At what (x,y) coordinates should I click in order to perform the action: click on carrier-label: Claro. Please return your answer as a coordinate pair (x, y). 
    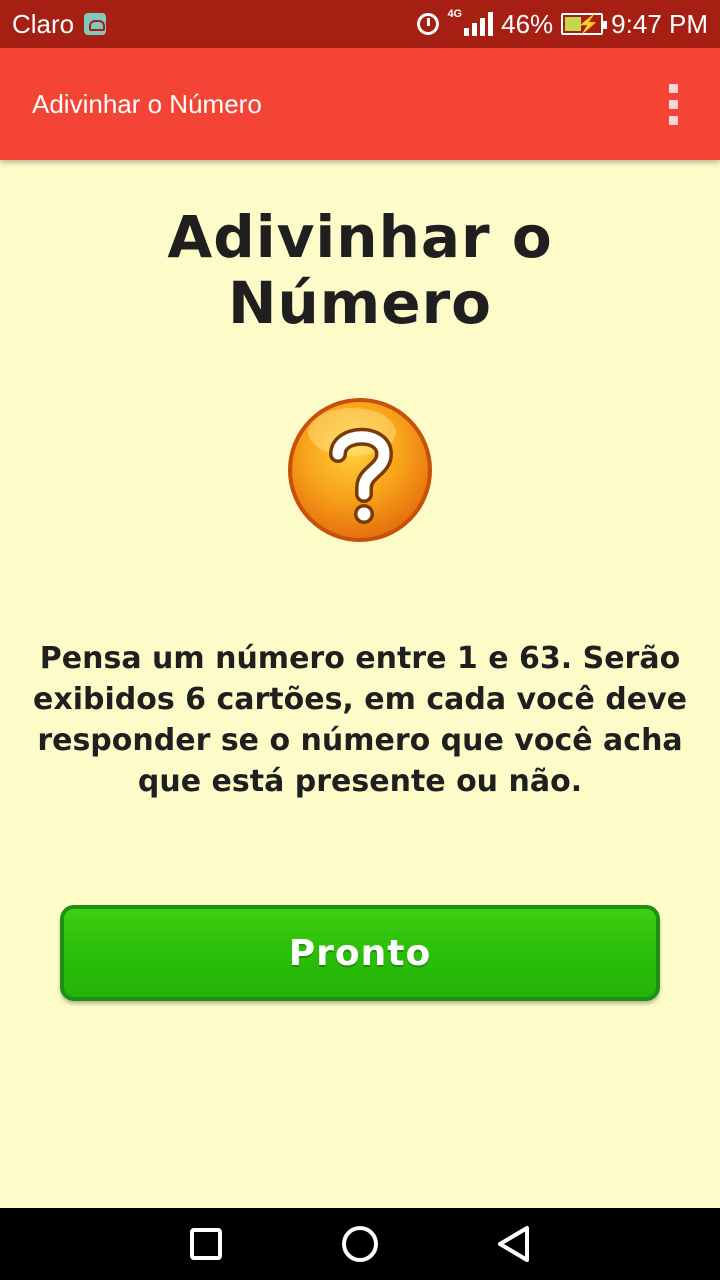
    Looking at the image, I should click on (43, 23).